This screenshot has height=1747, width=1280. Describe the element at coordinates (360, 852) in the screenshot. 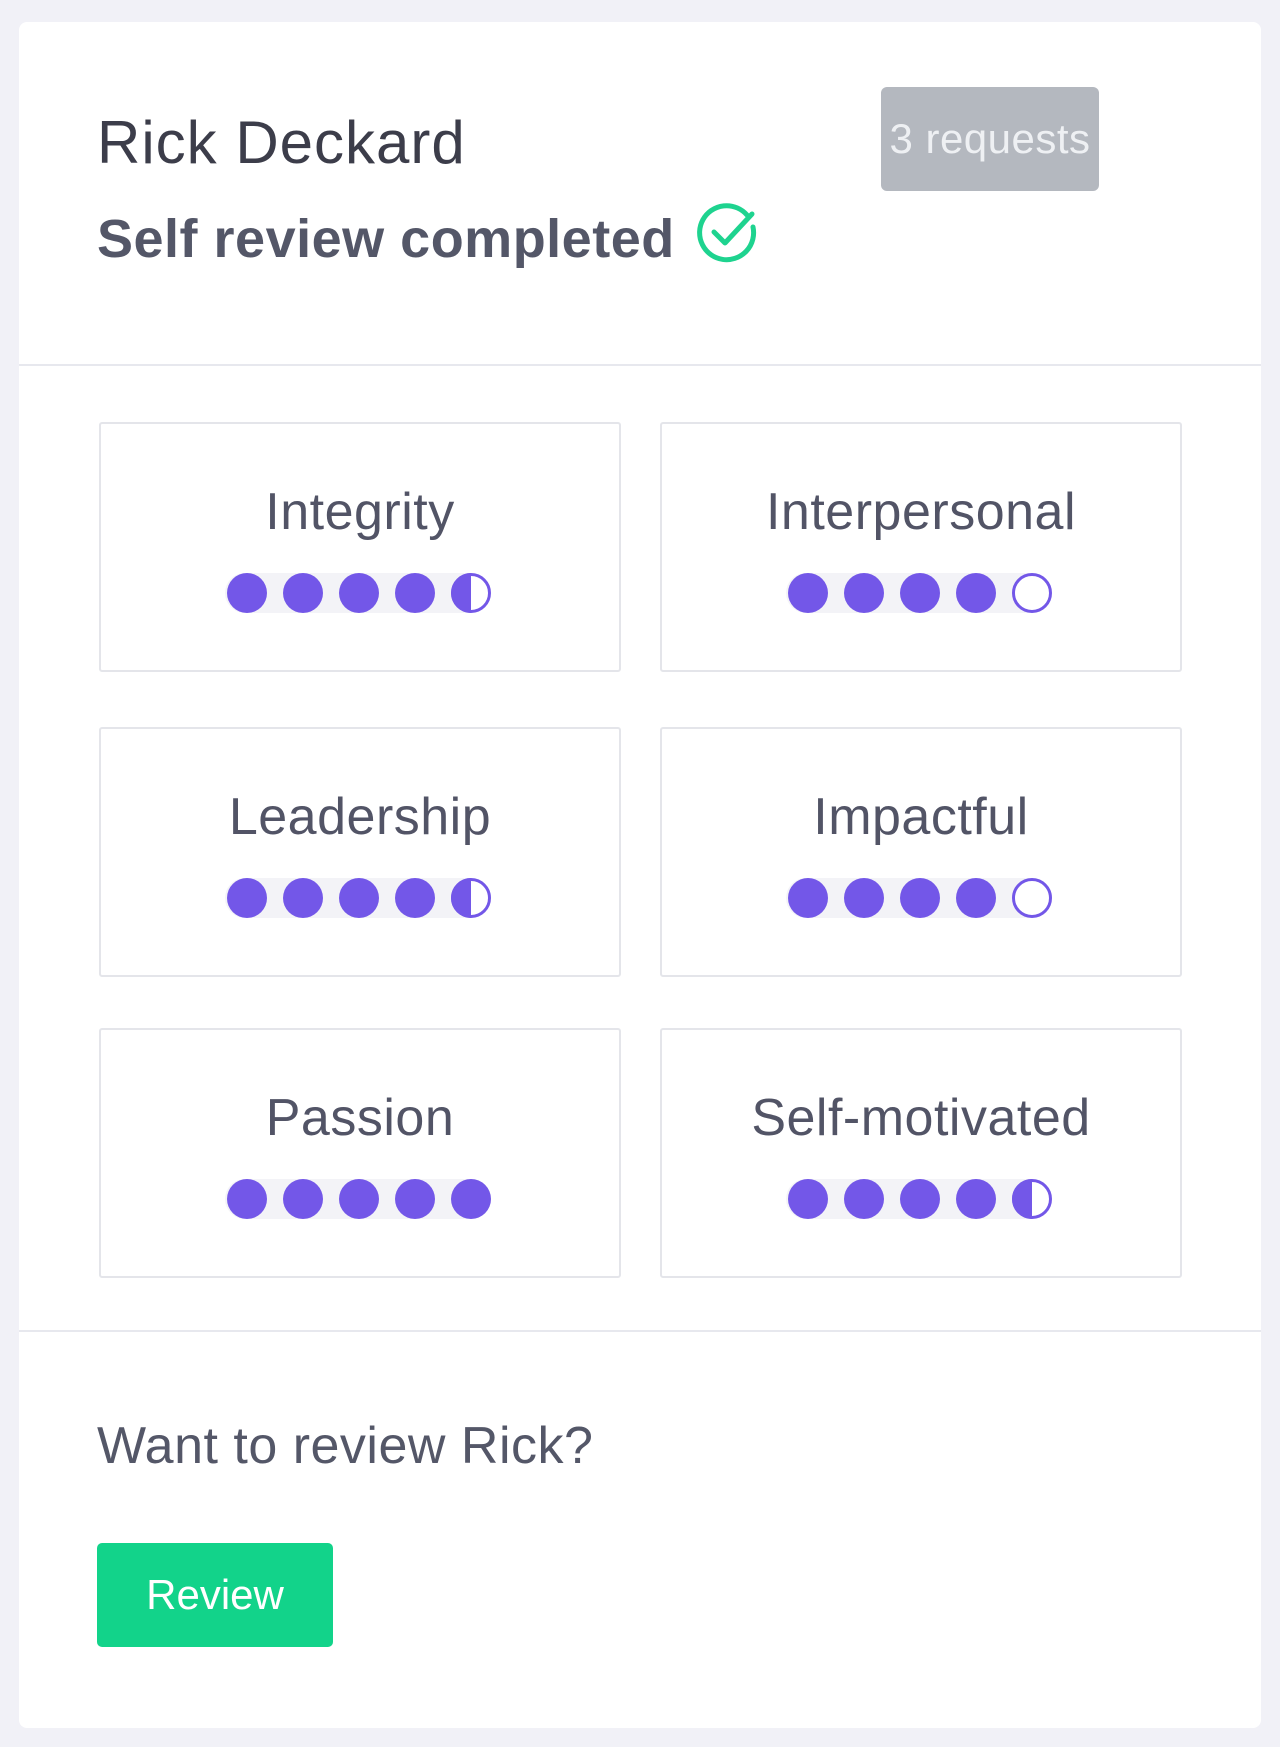

I see `trait-card-leadership: Leadership` at that location.